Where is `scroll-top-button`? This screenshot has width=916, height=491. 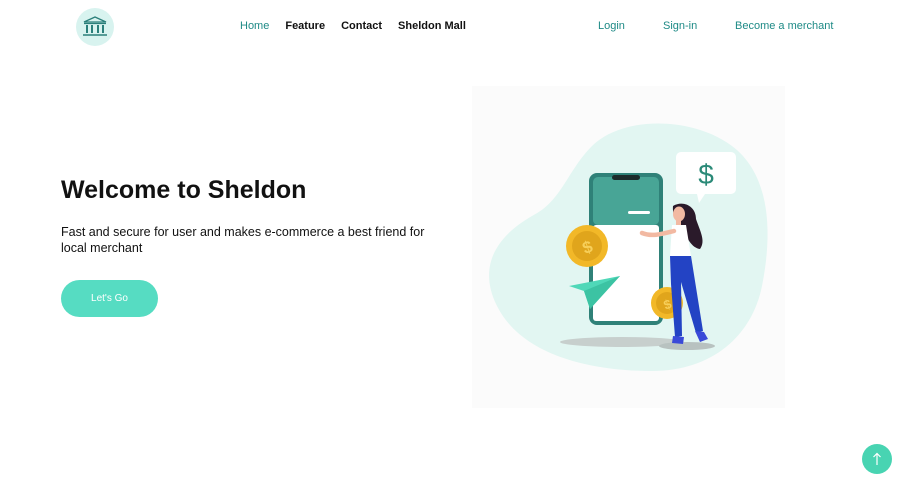
scroll-top-button is located at coordinates (877, 459).